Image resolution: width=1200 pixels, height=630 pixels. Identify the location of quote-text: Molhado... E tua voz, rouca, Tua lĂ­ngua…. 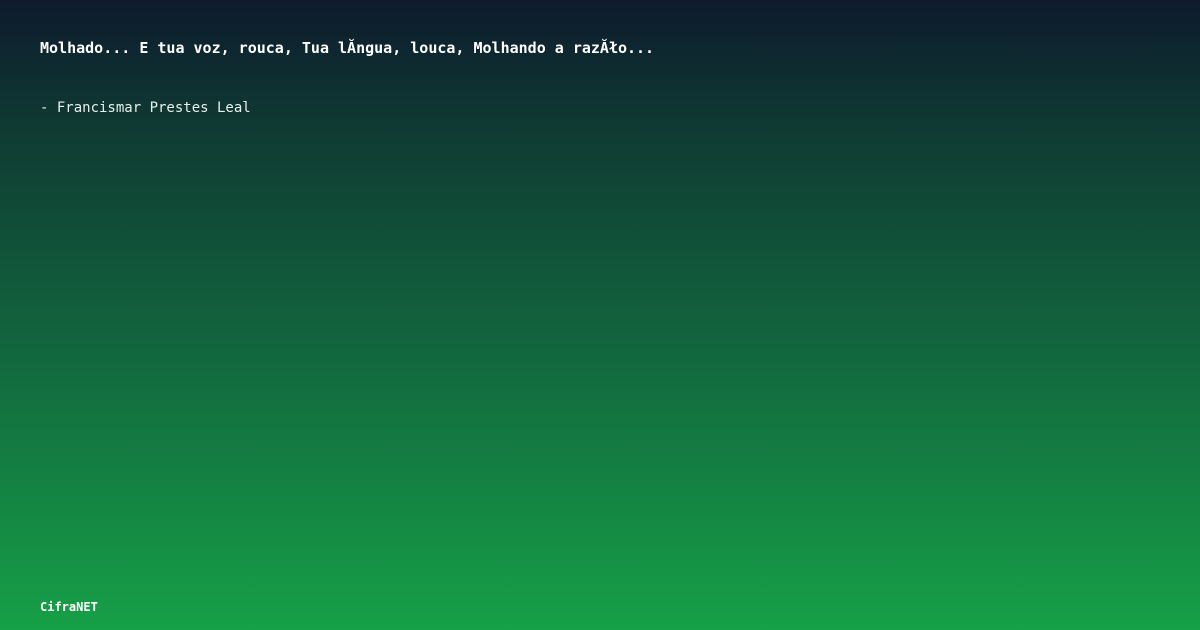
(347, 48).